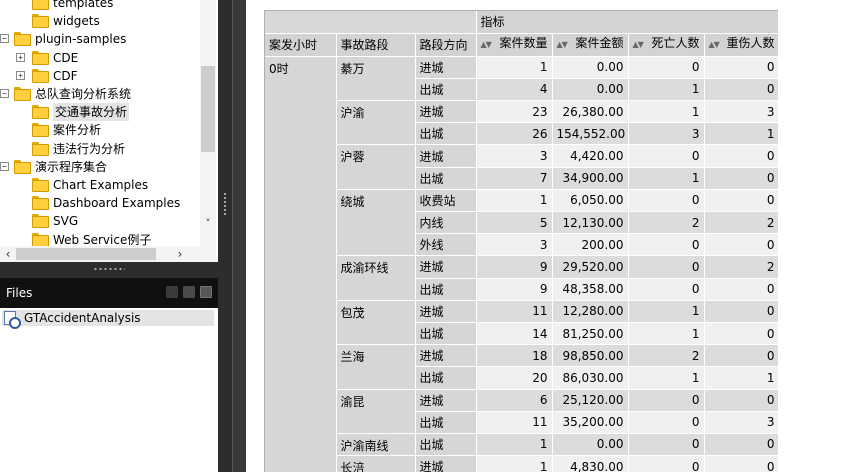 This screenshot has width=861, height=472. What do you see at coordinates (666, 134) in the screenshot?
I see `deaths-cell: 3` at bounding box center [666, 134].